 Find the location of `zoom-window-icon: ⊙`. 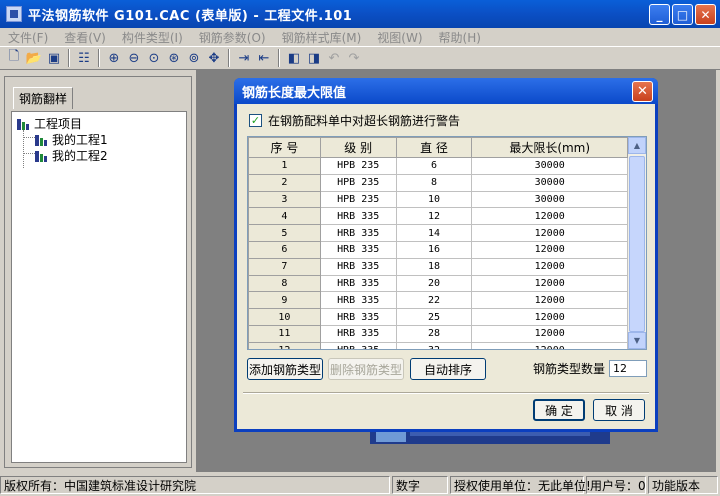

zoom-window-icon: ⊙ is located at coordinates (154, 58).